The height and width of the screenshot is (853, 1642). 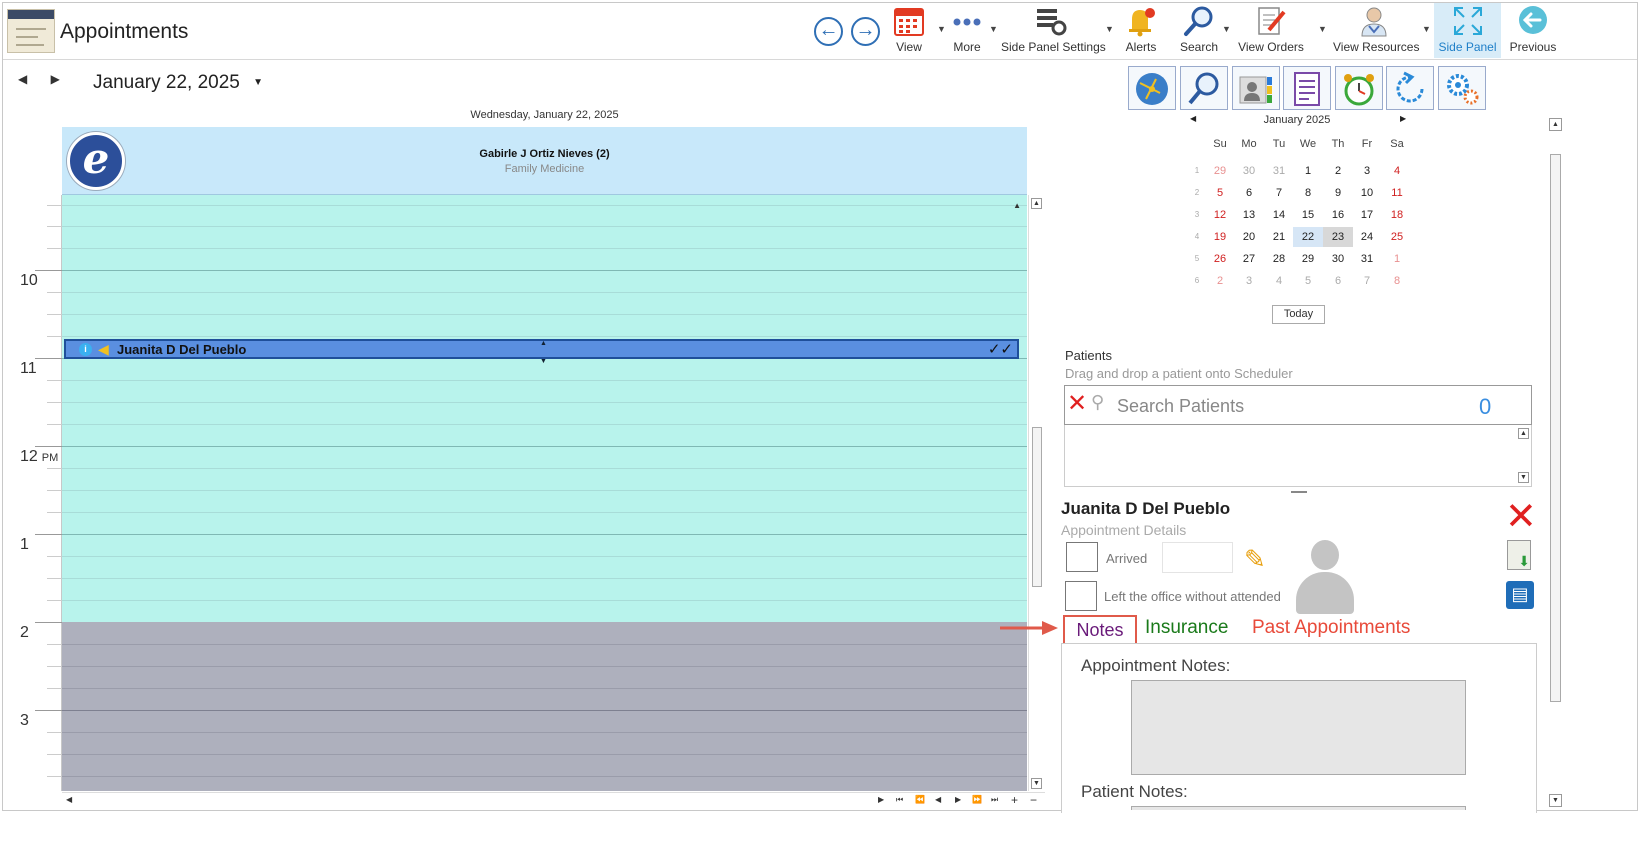 What do you see at coordinates (1338, 215) in the screenshot?
I see `calendar-day: 16` at bounding box center [1338, 215].